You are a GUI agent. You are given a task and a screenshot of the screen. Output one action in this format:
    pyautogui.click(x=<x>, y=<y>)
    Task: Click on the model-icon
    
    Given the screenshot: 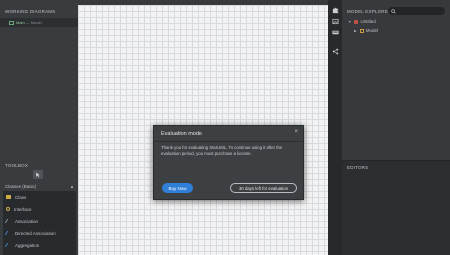 What is the action you would take?
    pyautogui.click(x=361, y=30)
    